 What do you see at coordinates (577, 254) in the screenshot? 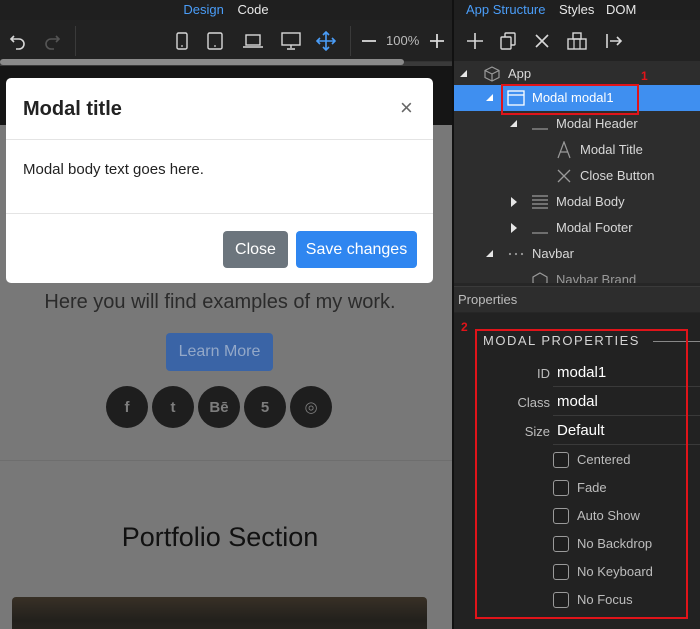
I see `tree-item-navbar: Navbar` at bounding box center [577, 254].